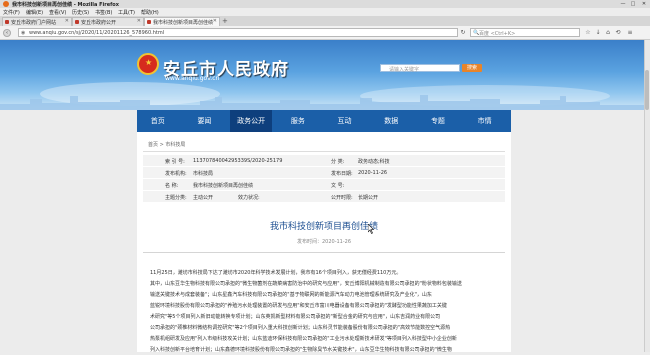 This screenshot has height=355, width=650. Describe the element at coordinates (203, 174) in the screenshot. I see `meta-value: 市科技局` at that location.